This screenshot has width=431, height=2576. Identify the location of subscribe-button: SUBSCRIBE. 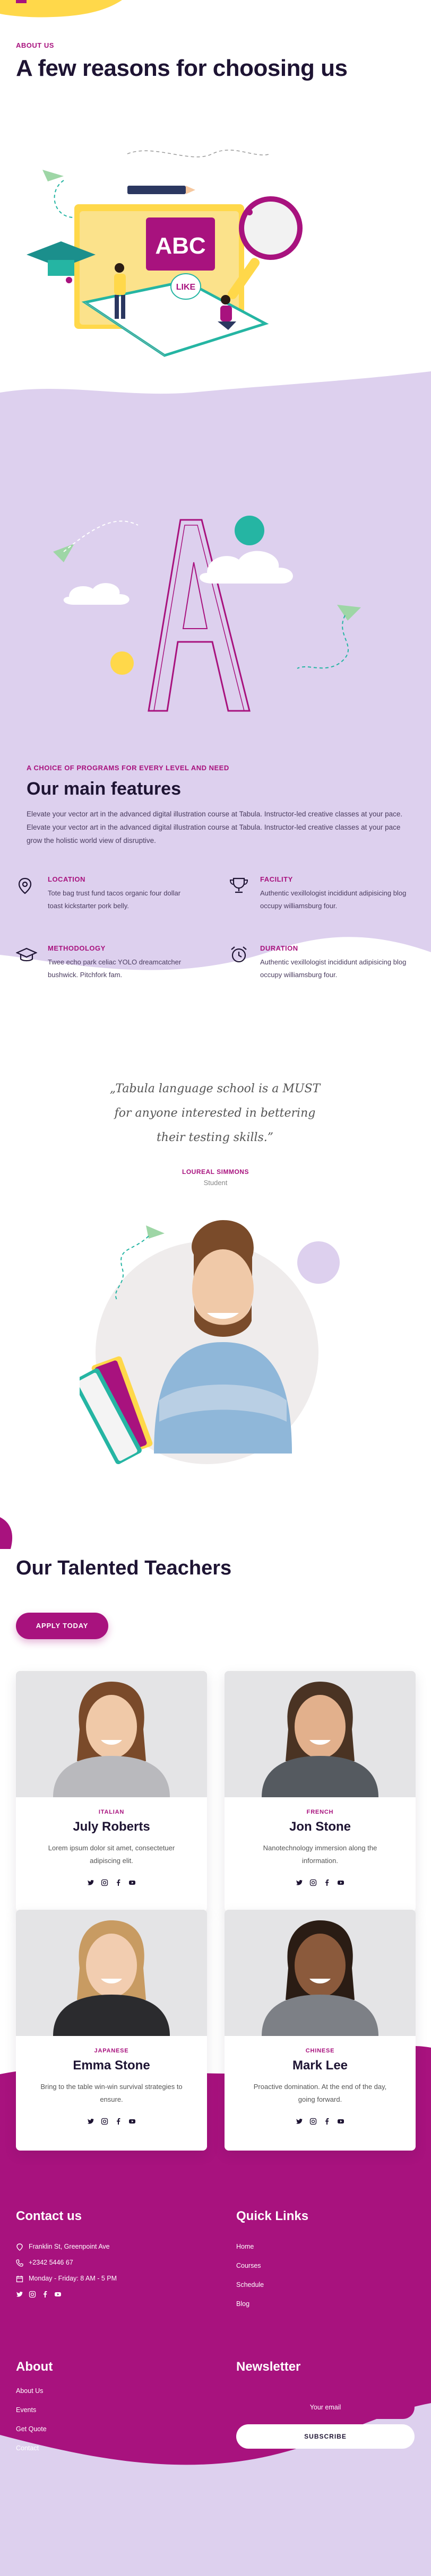
(325, 2437).